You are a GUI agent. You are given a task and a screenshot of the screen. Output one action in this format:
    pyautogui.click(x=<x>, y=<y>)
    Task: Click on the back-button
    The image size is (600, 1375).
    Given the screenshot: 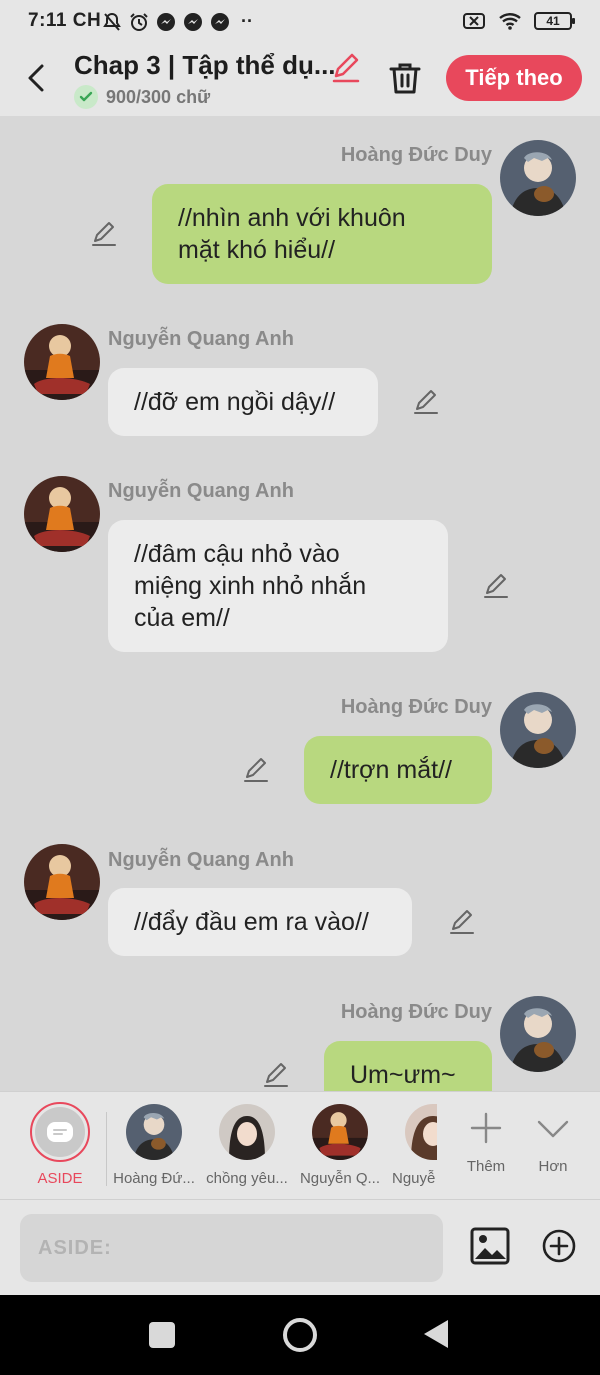 What is the action you would take?
    pyautogui.click(x=38, y=78)
    